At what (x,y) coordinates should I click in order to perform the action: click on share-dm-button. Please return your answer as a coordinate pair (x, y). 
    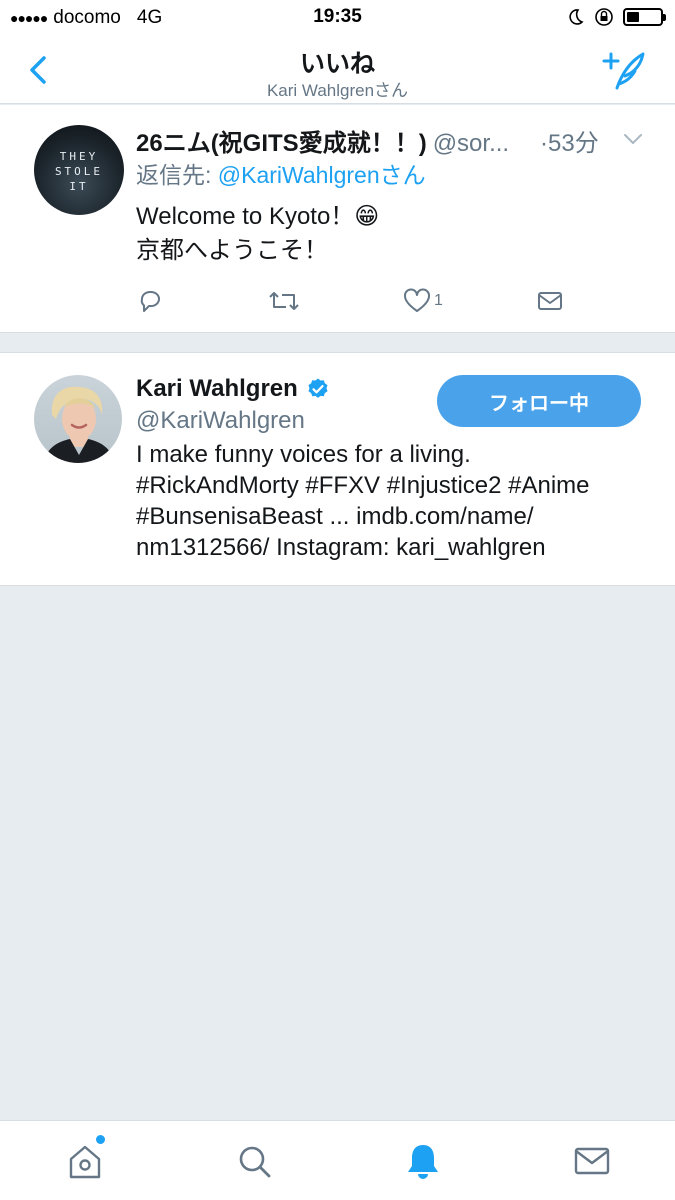
    Looking at the image, I should click on (550, 301).